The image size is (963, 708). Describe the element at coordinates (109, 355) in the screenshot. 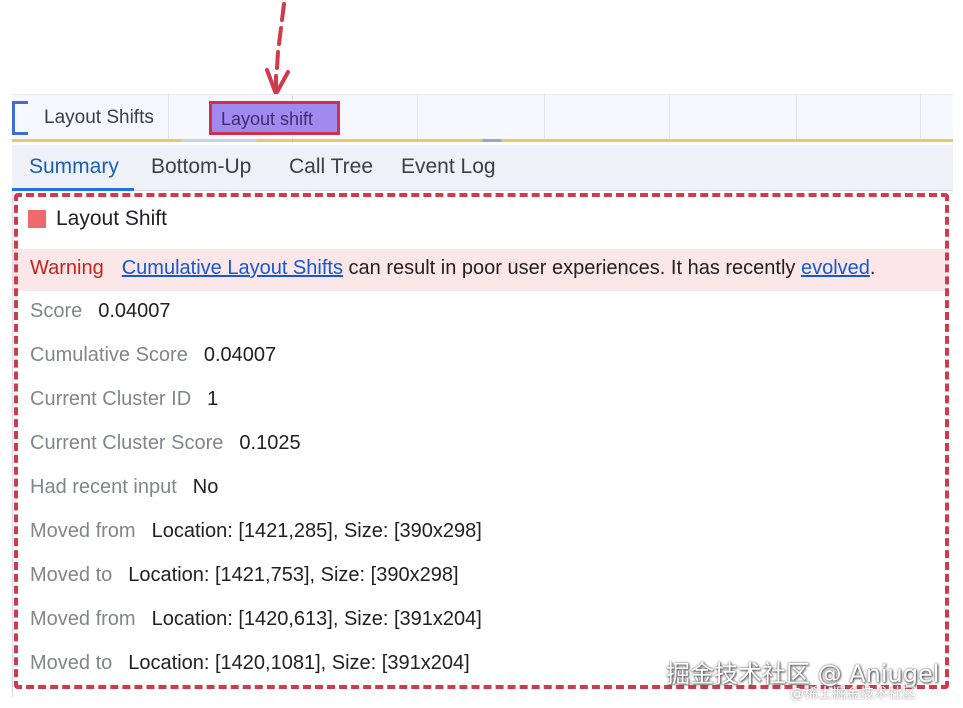

I see `row-key: Cumulative Score` at that location.